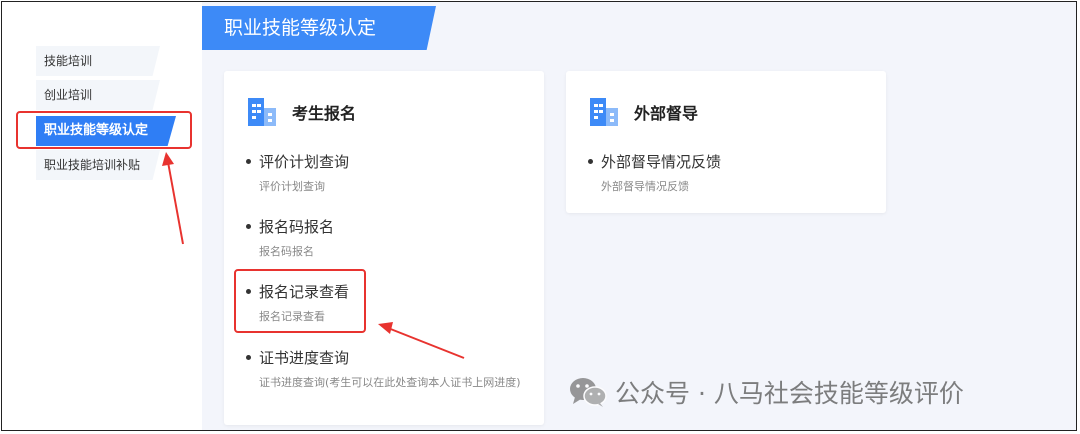  Describe the element at coordinates (98, 61) in the screenshot. I see `sidebar-item-skill-training: 技能培训` at that location.